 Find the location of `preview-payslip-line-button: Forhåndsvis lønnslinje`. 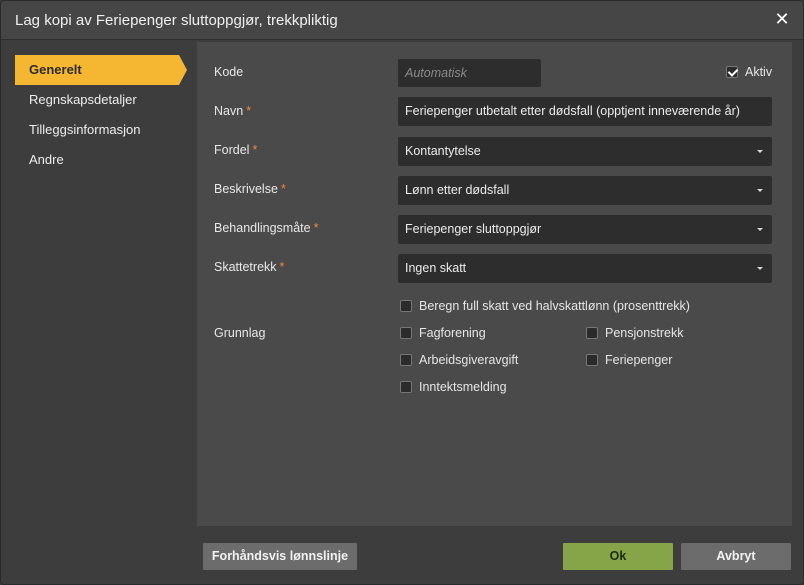

preview-payslip-line-button: Forhåndsvis lønnslinje is located at coordinates (280, 556).